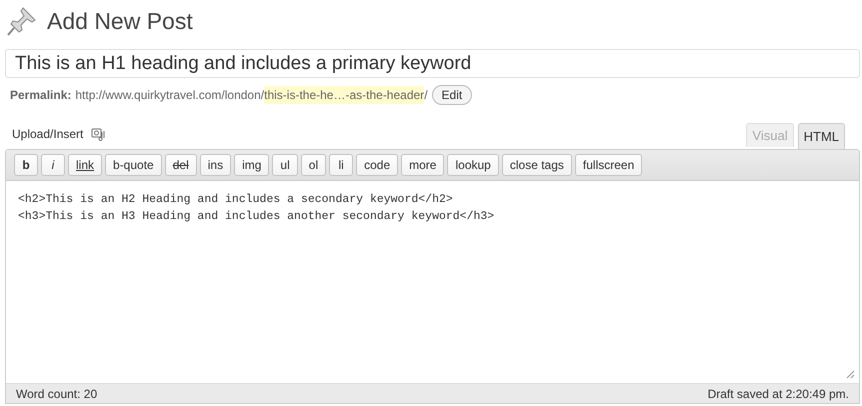  What do you see at coordinates (422, 165) in the screenshot?
I see `quicktag-button: more` at bounding box center [422, 165].